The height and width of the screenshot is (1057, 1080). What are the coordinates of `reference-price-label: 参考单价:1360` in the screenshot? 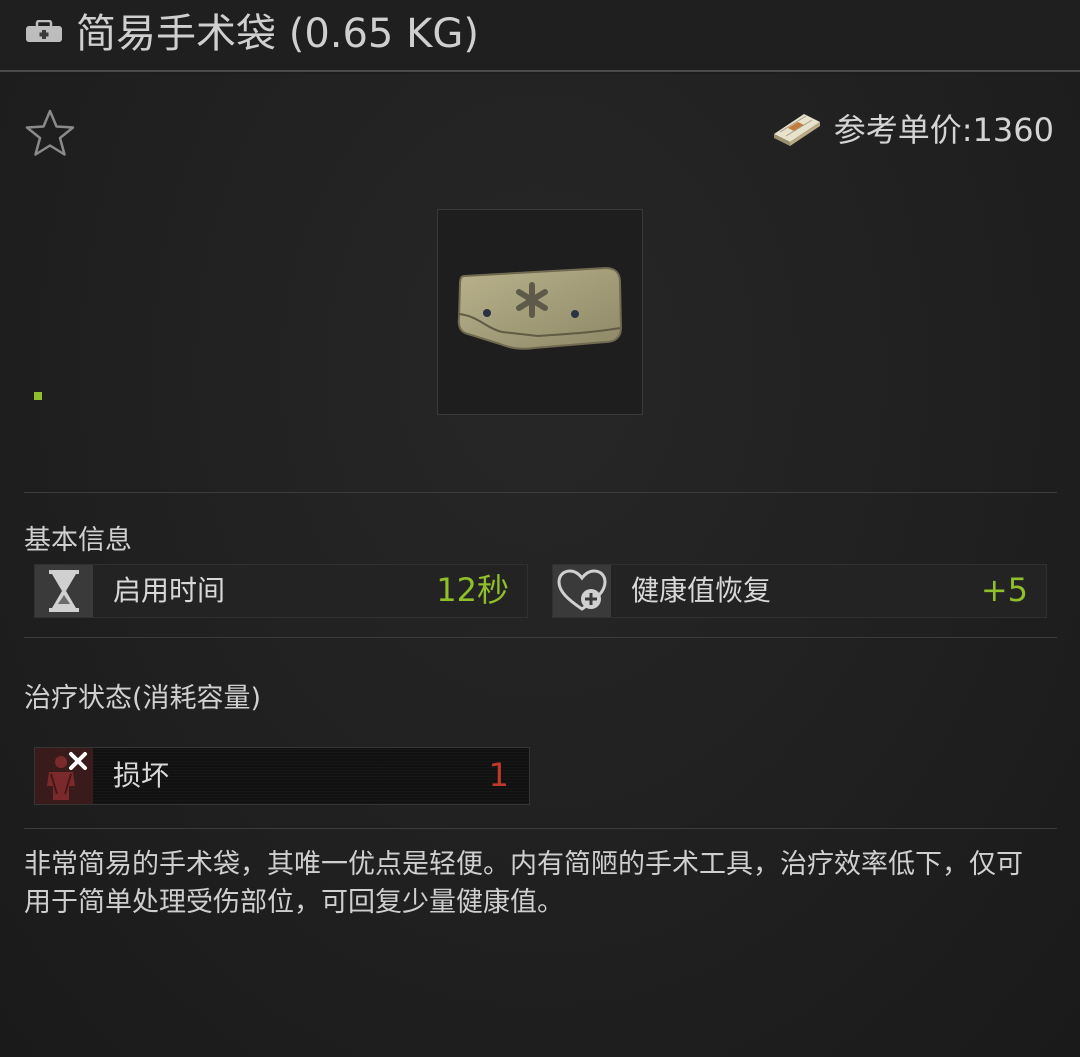 It's located at (943, 130).